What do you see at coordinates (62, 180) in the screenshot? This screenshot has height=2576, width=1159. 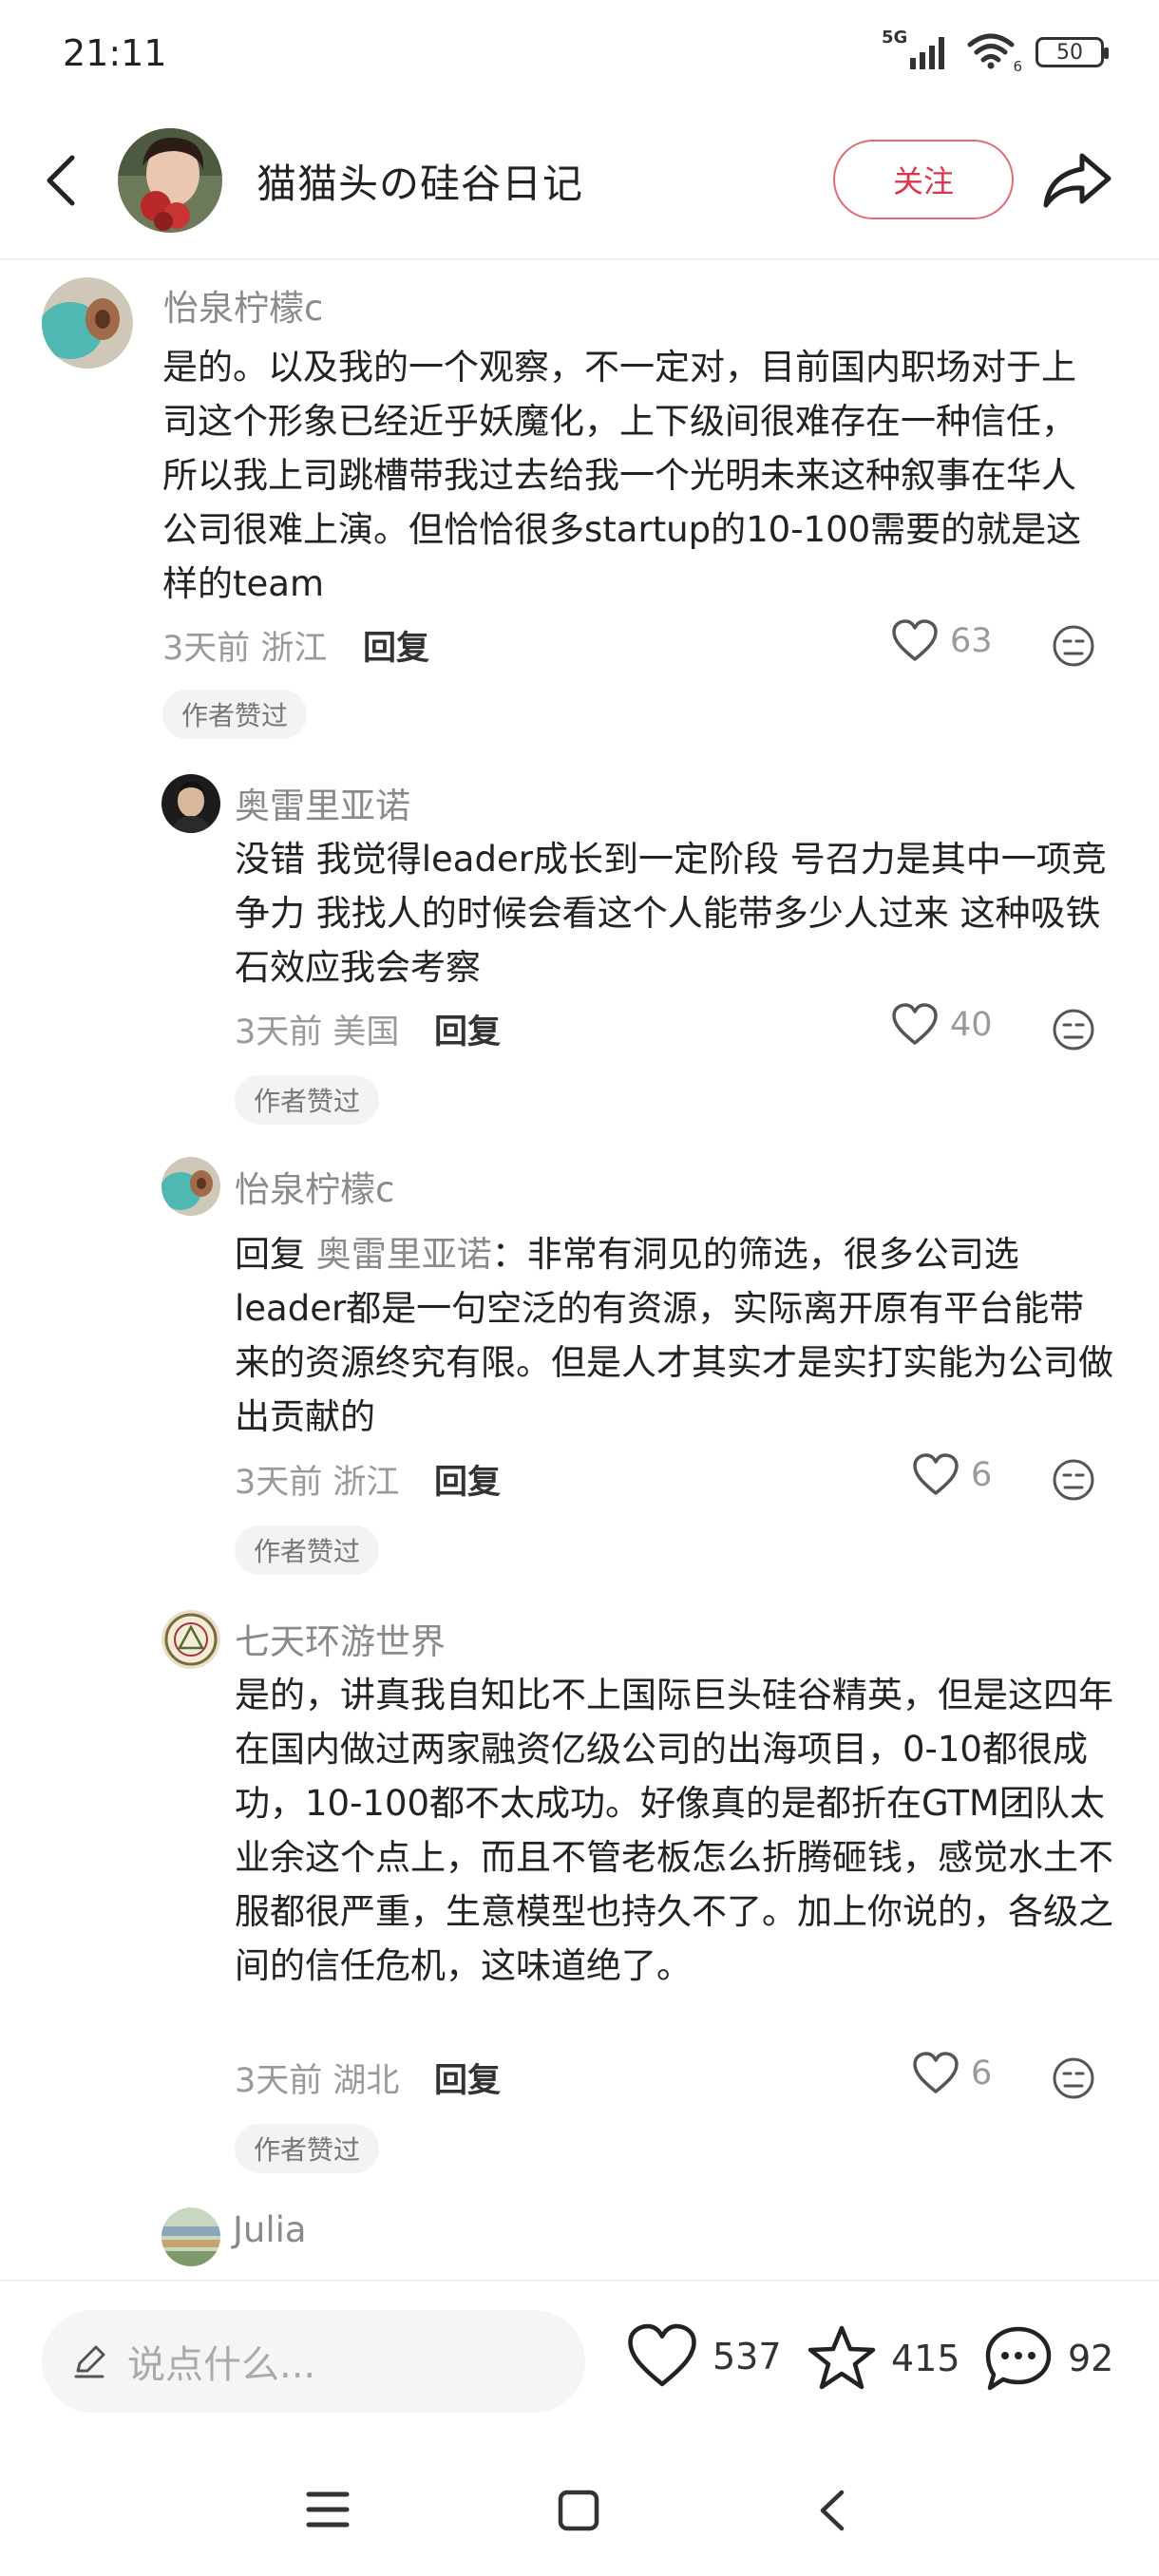 I see `back-icon` at bounding box center [62, 180].